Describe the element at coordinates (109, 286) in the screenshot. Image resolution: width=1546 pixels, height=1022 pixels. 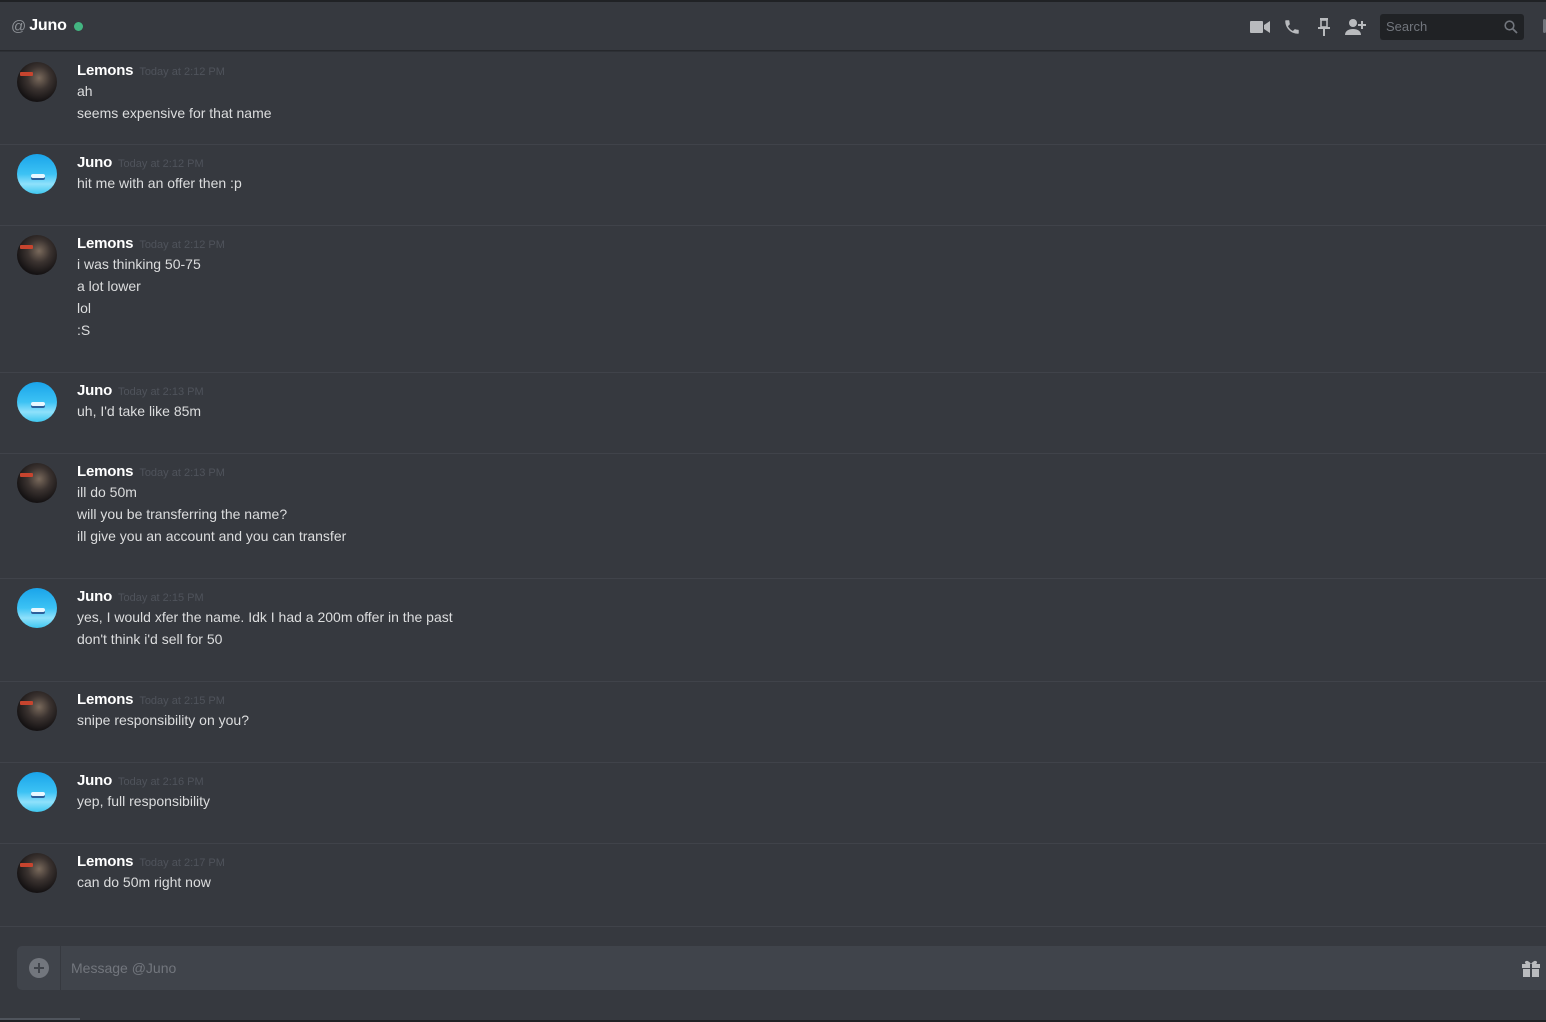
I see `message-text: a lot lower` at that location.